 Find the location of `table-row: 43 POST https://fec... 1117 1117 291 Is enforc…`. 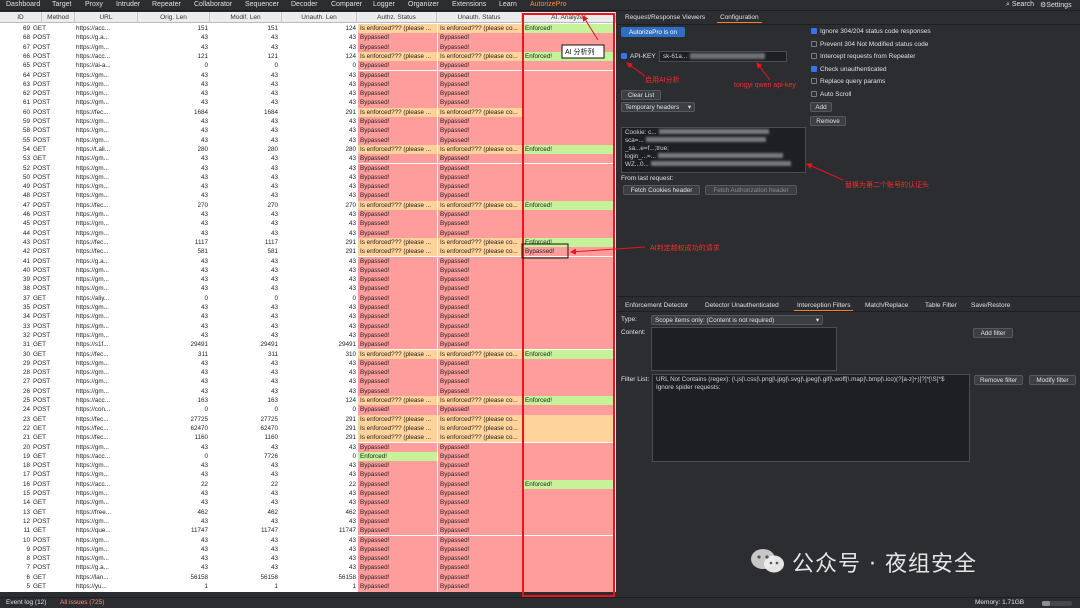

table-row: 43 POST https://fec... 1117 1117 291 Is enforc… is located at coordinates (308, 242).